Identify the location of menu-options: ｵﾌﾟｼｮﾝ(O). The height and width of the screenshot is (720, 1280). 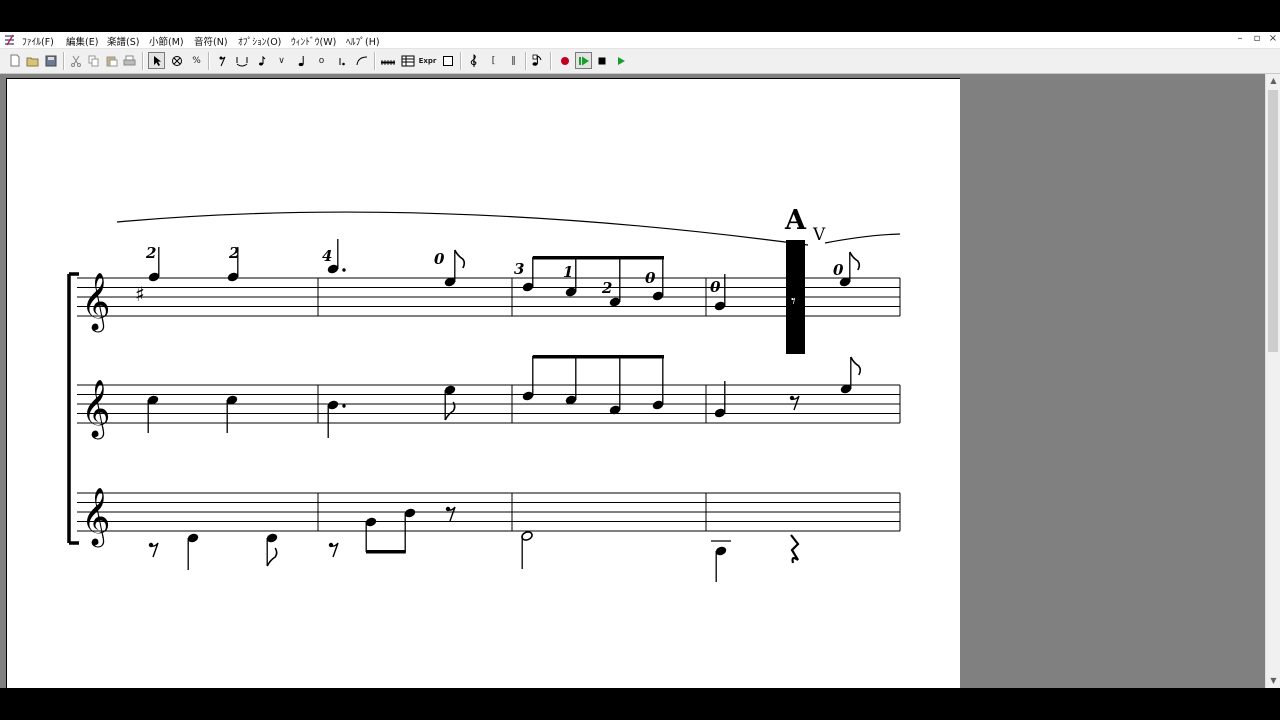
(259, 41).